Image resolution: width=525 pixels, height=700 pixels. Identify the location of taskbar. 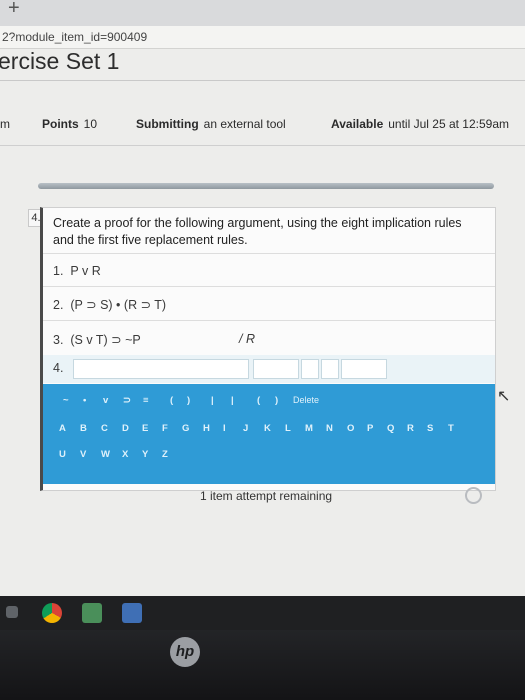
(262, 613).